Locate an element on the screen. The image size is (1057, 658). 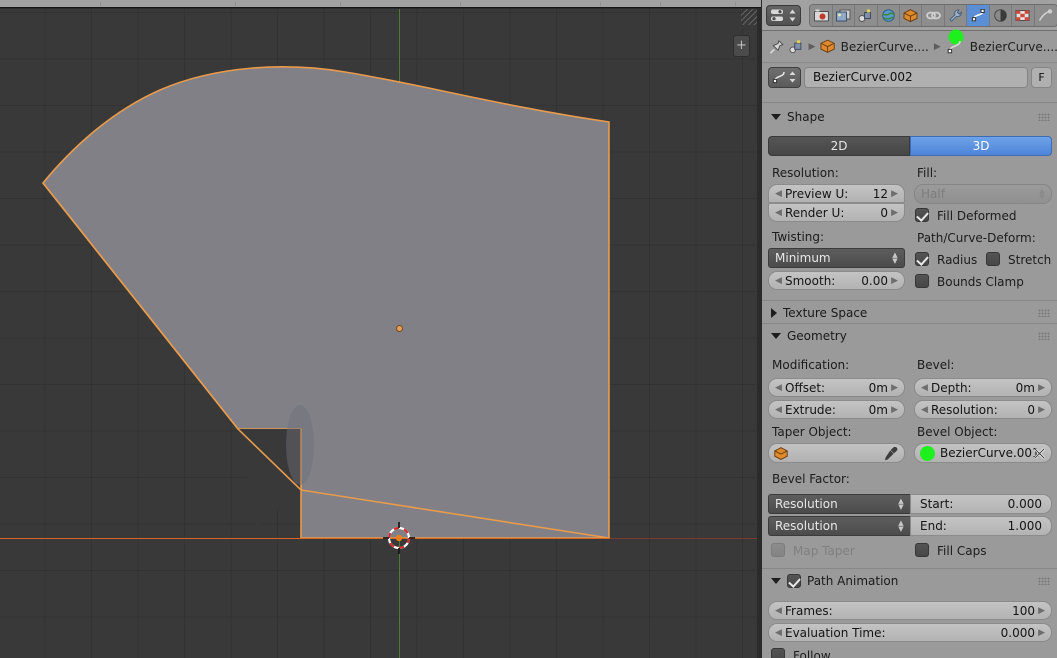
panel-title-geometry: Geometry is located at coordinates (817, 336).